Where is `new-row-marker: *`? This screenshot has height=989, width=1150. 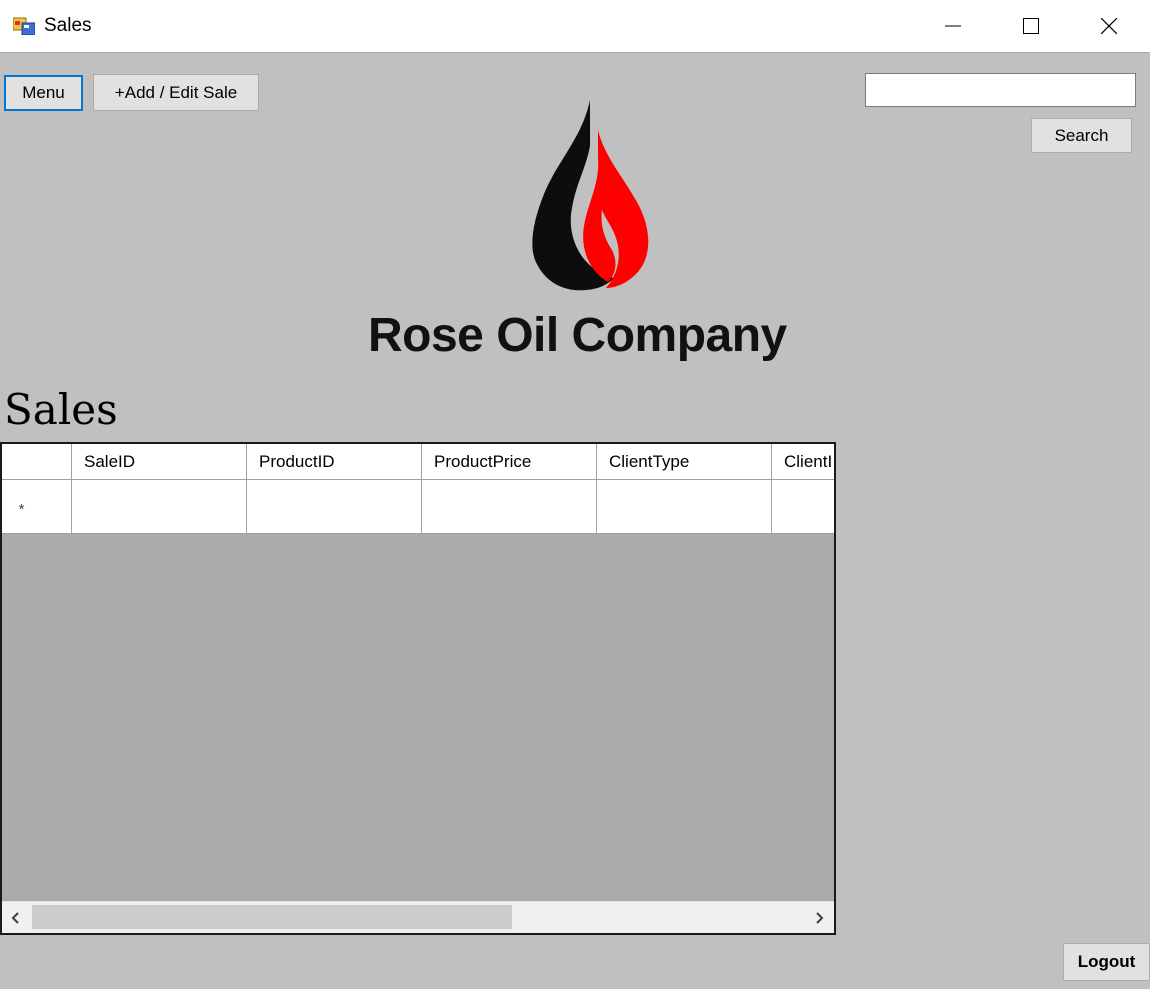 new-row-marker: * is located at coordinates (21, 509).